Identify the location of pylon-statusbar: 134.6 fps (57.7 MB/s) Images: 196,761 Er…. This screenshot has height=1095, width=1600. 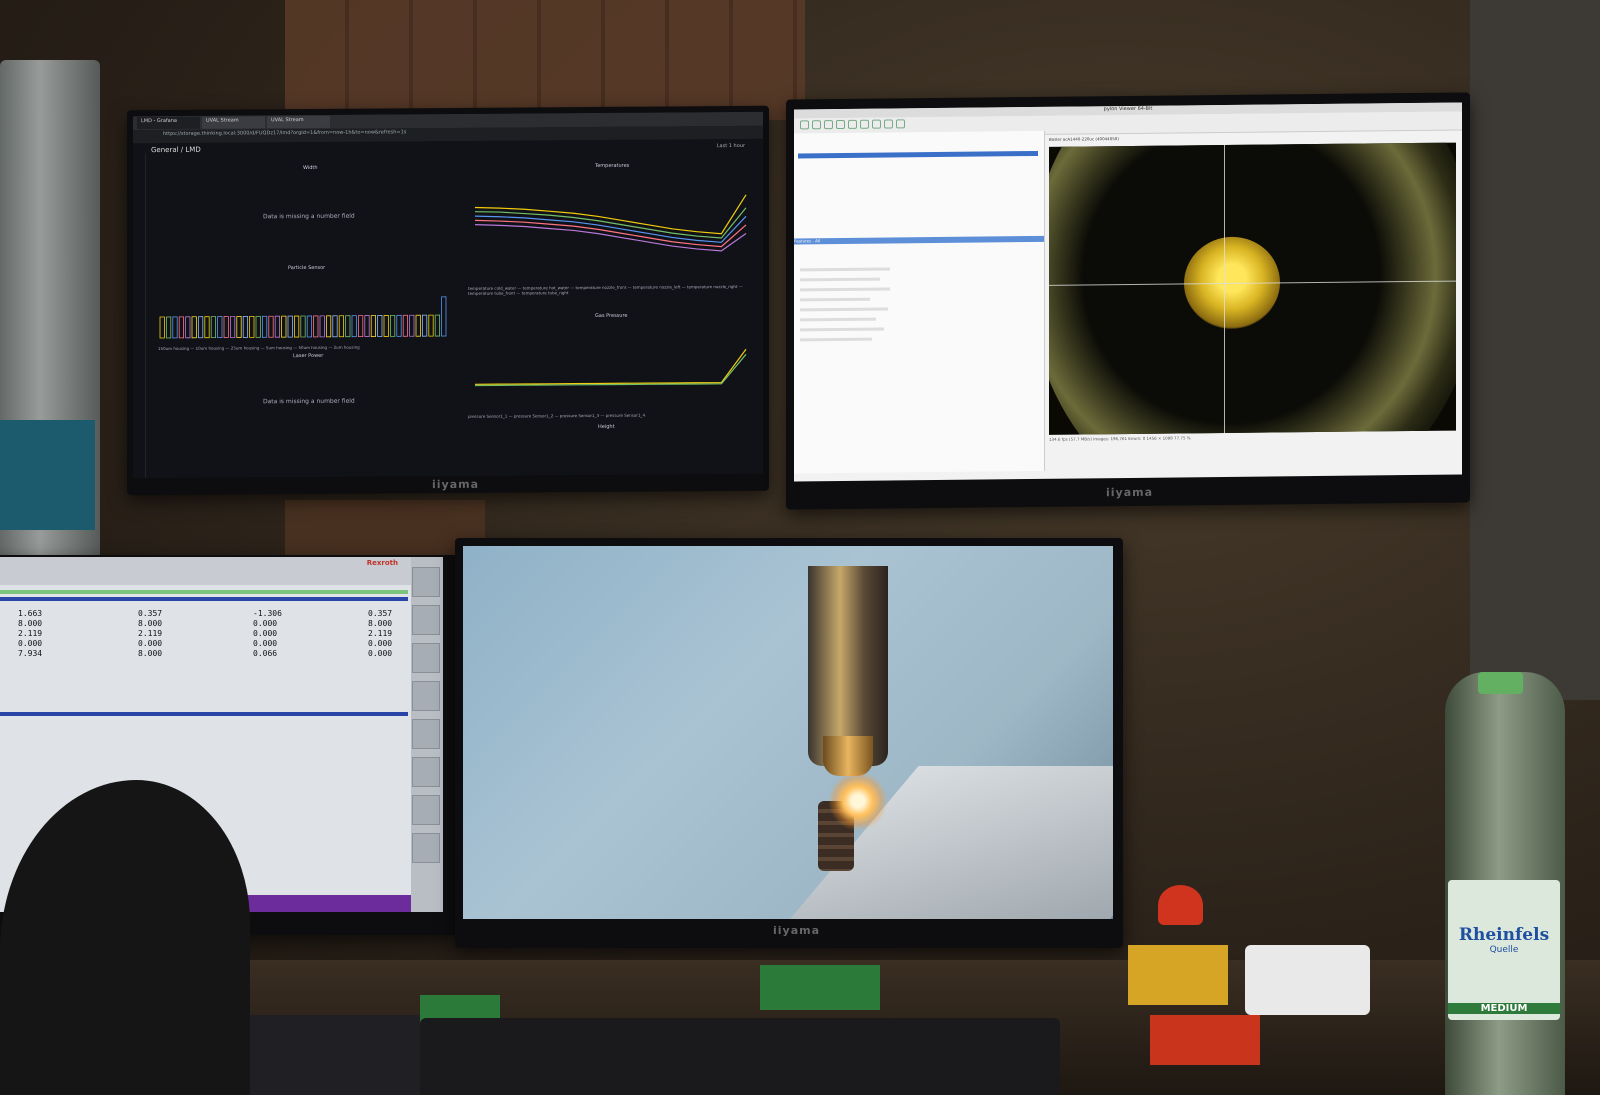
(1120, 438).